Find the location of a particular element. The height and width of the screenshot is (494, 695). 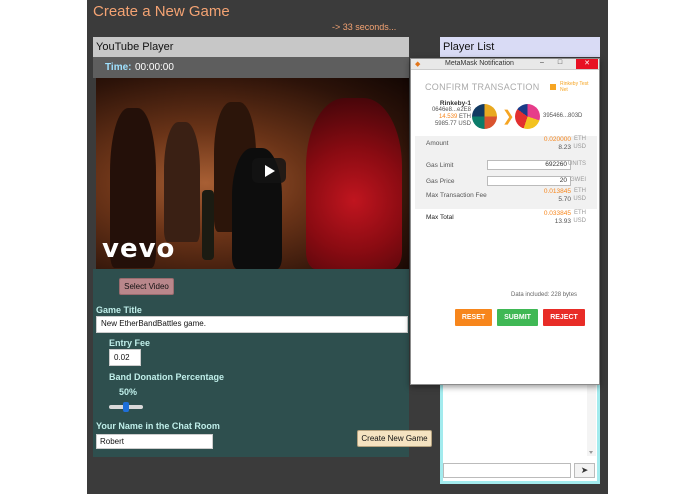

play-button is located at coordinates (269, 170).